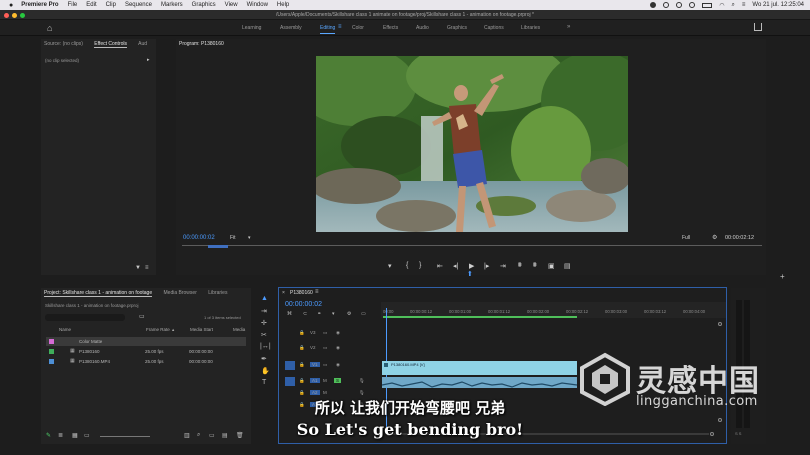 The height and width of the screenshot is (455, 810). What do you see at coordinates (407, 265) in the screenshot?
I see `mark-in-icon: {` at bounding box center [407, 265].